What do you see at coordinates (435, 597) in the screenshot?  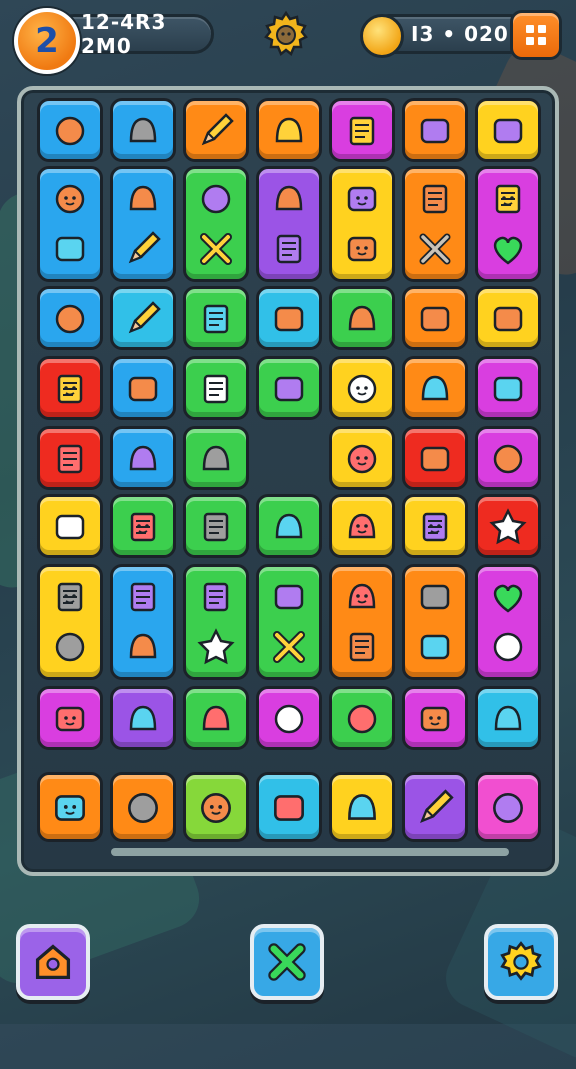 I see `briefcase-icon` at bounding box center [435, 597].